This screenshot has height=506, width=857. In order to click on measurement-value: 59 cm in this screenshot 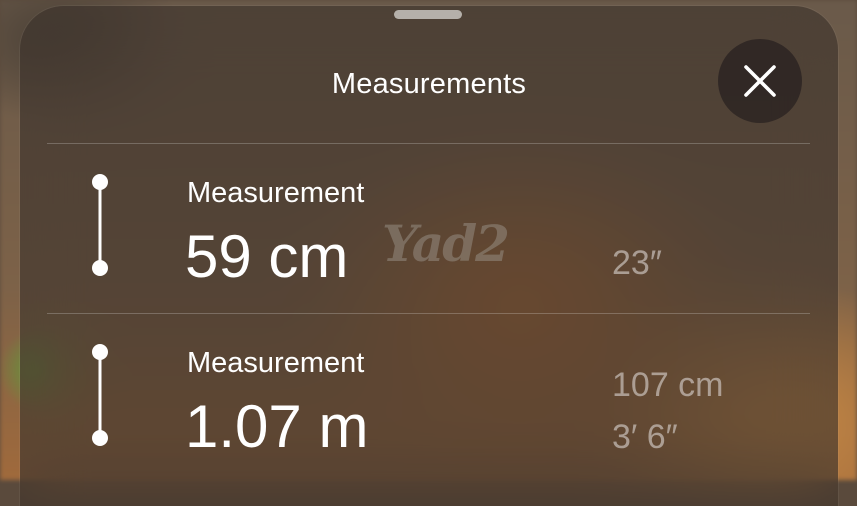, I will do `click(267, 256)`.